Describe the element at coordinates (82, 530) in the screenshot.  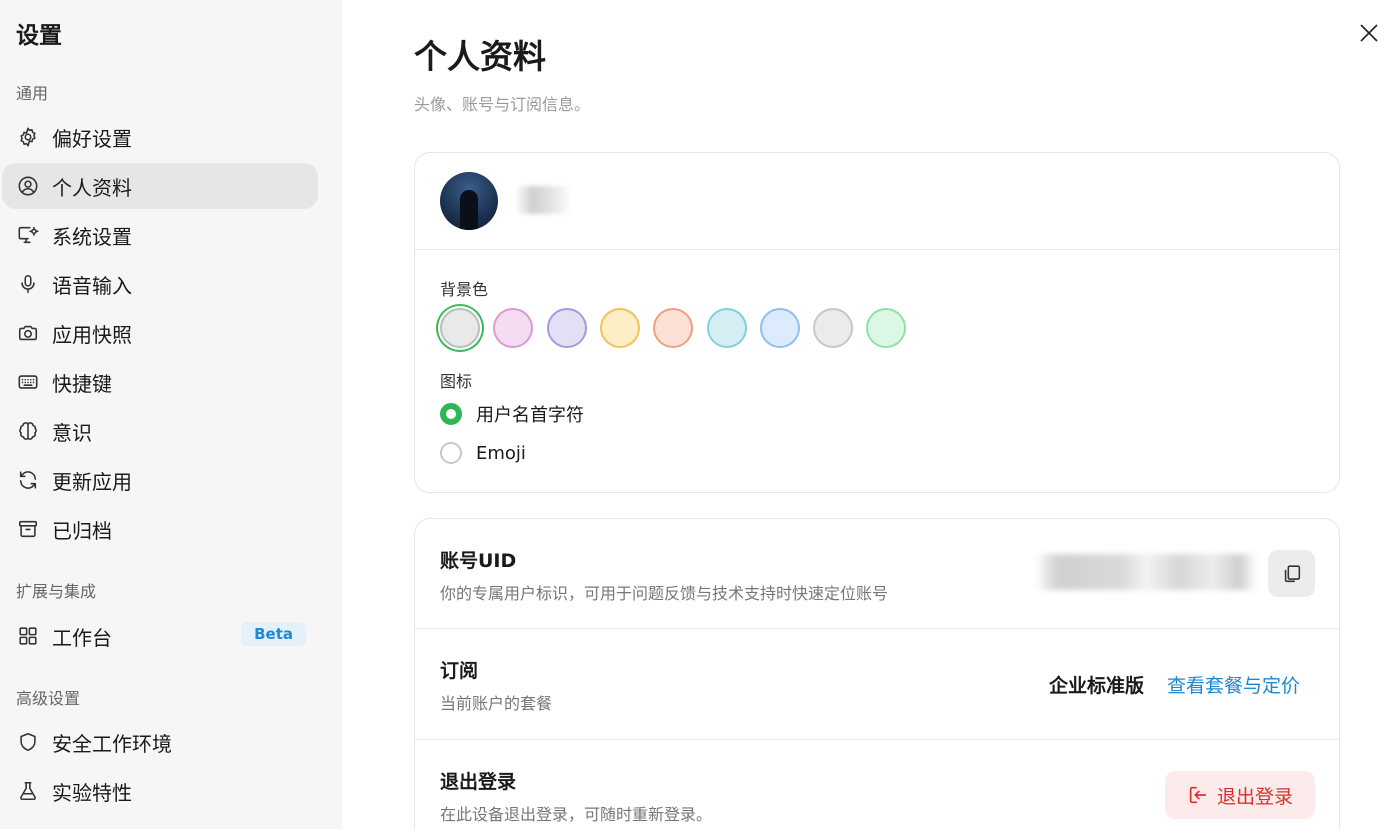
I see `sidebar-item-label: 已归档` at that location.